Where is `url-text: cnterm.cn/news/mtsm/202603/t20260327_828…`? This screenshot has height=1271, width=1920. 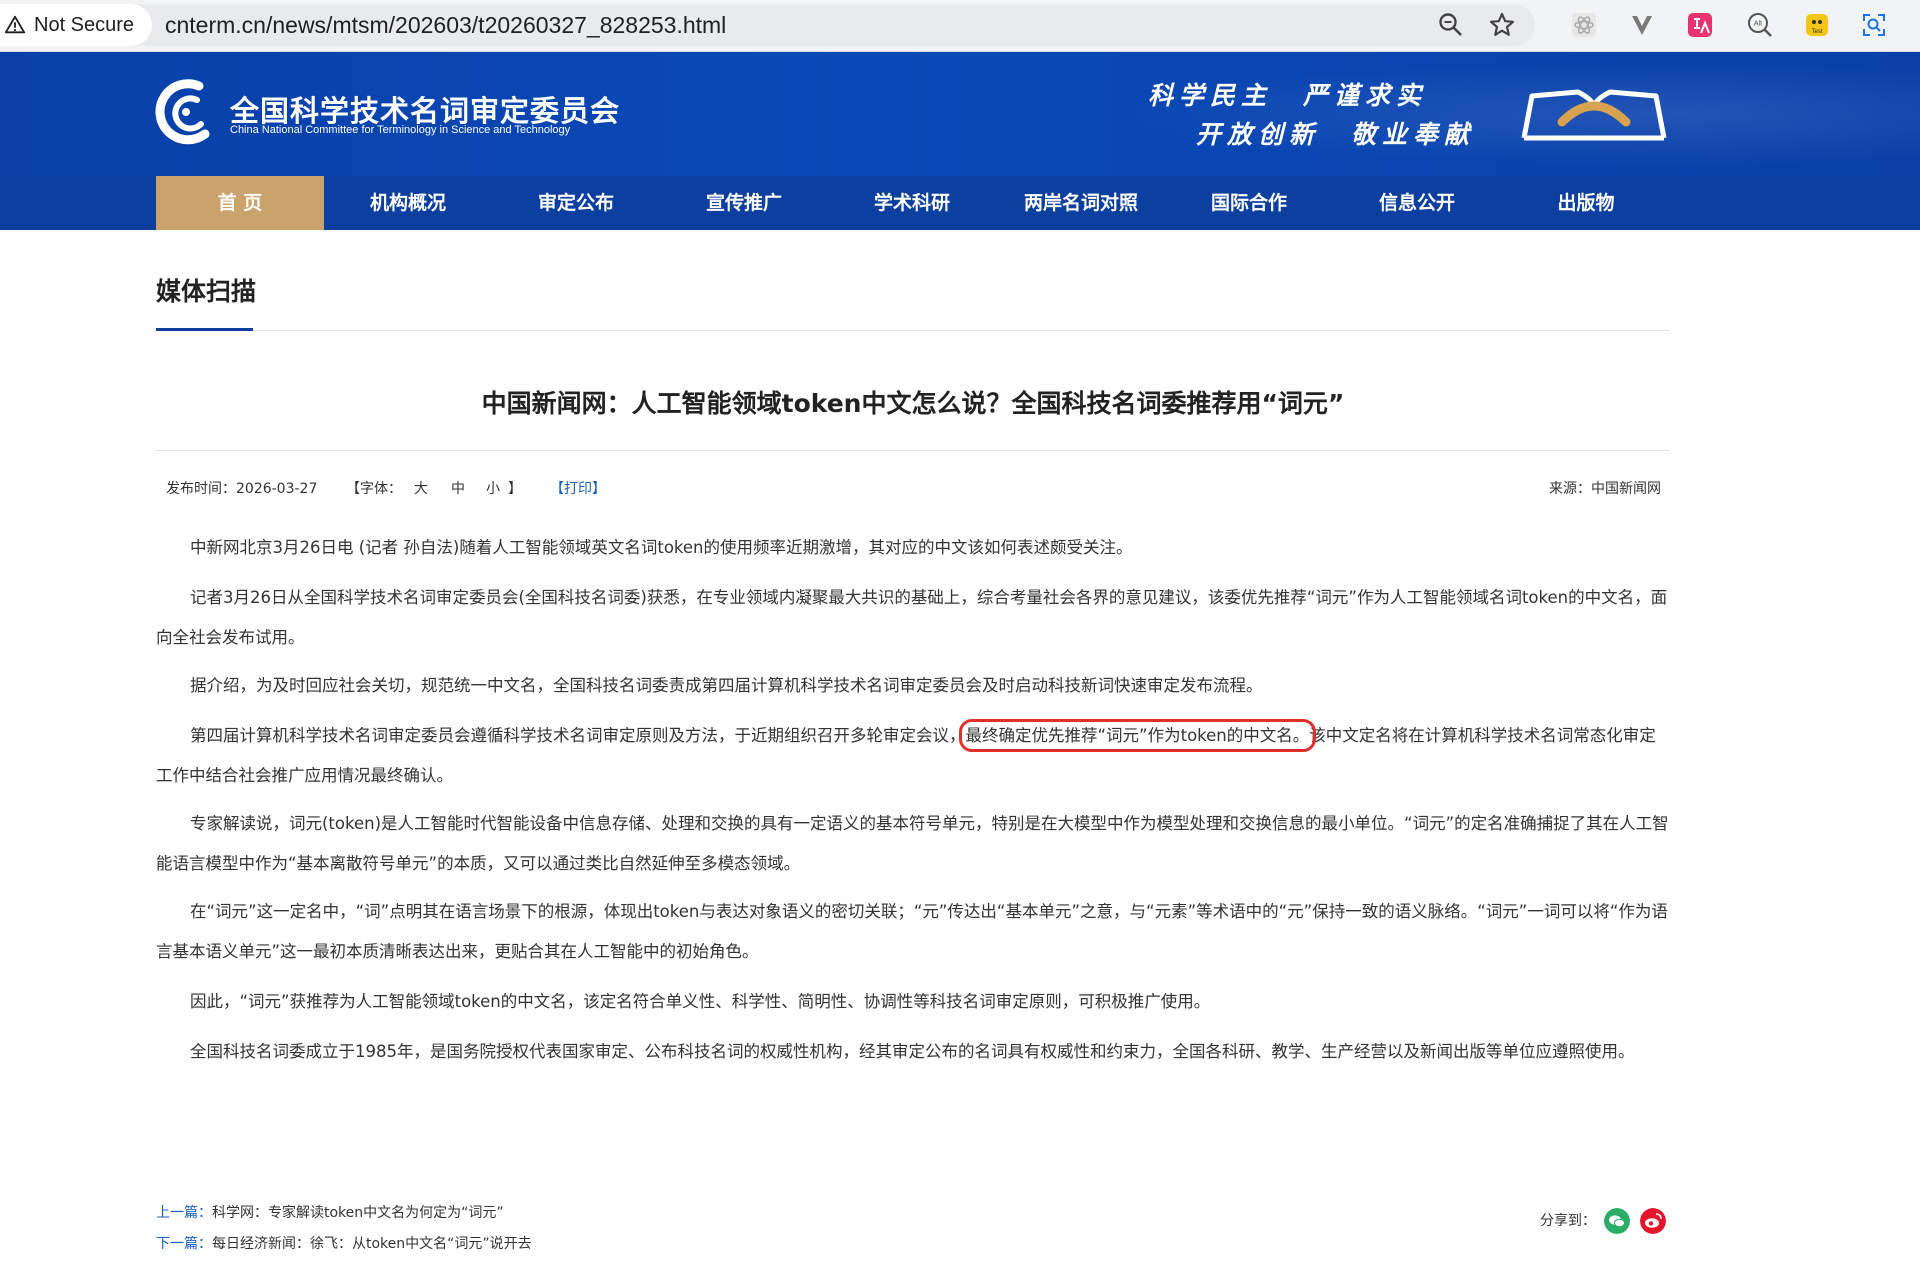 url-text: cnterm.cn/news/mtsm/202603/t20260327_828… is located at coordinates (445, 25).